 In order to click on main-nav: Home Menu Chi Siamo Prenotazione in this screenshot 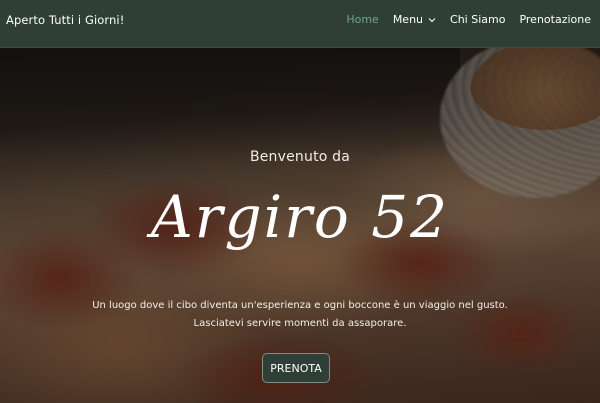, I will do `click(461, 19)`.